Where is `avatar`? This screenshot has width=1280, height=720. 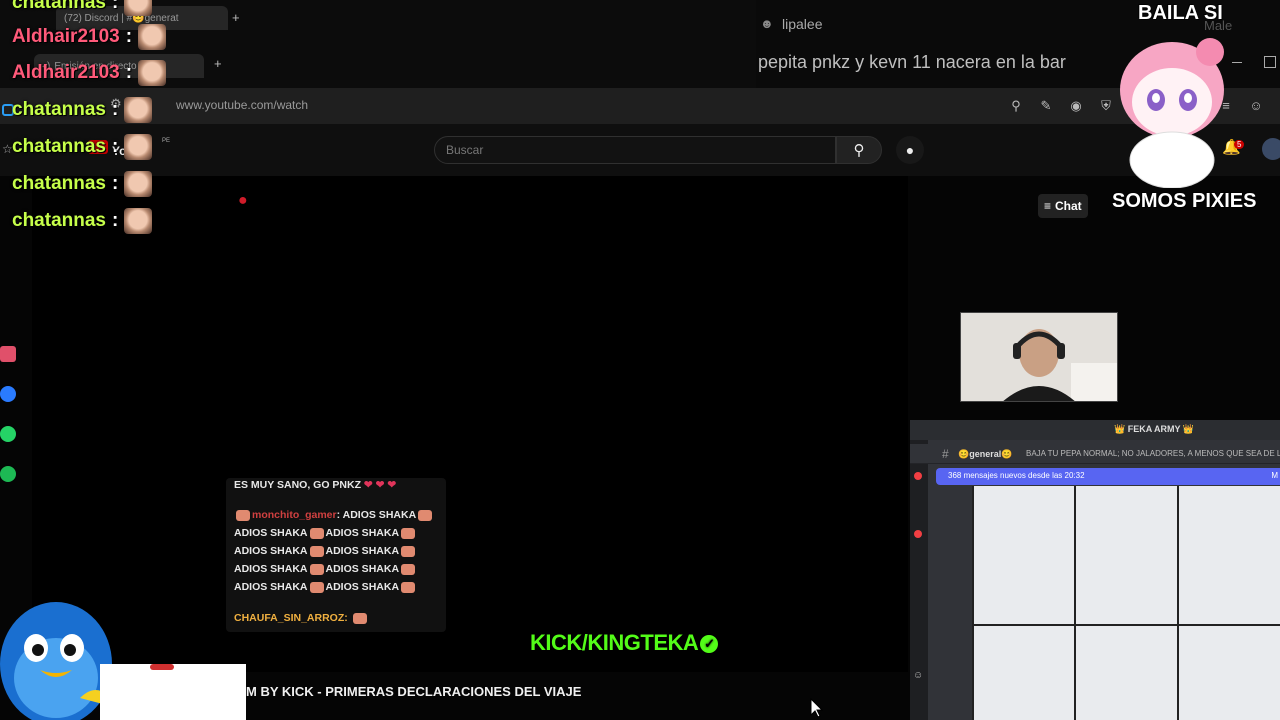 avatar is located at coordinates (1271, 149).